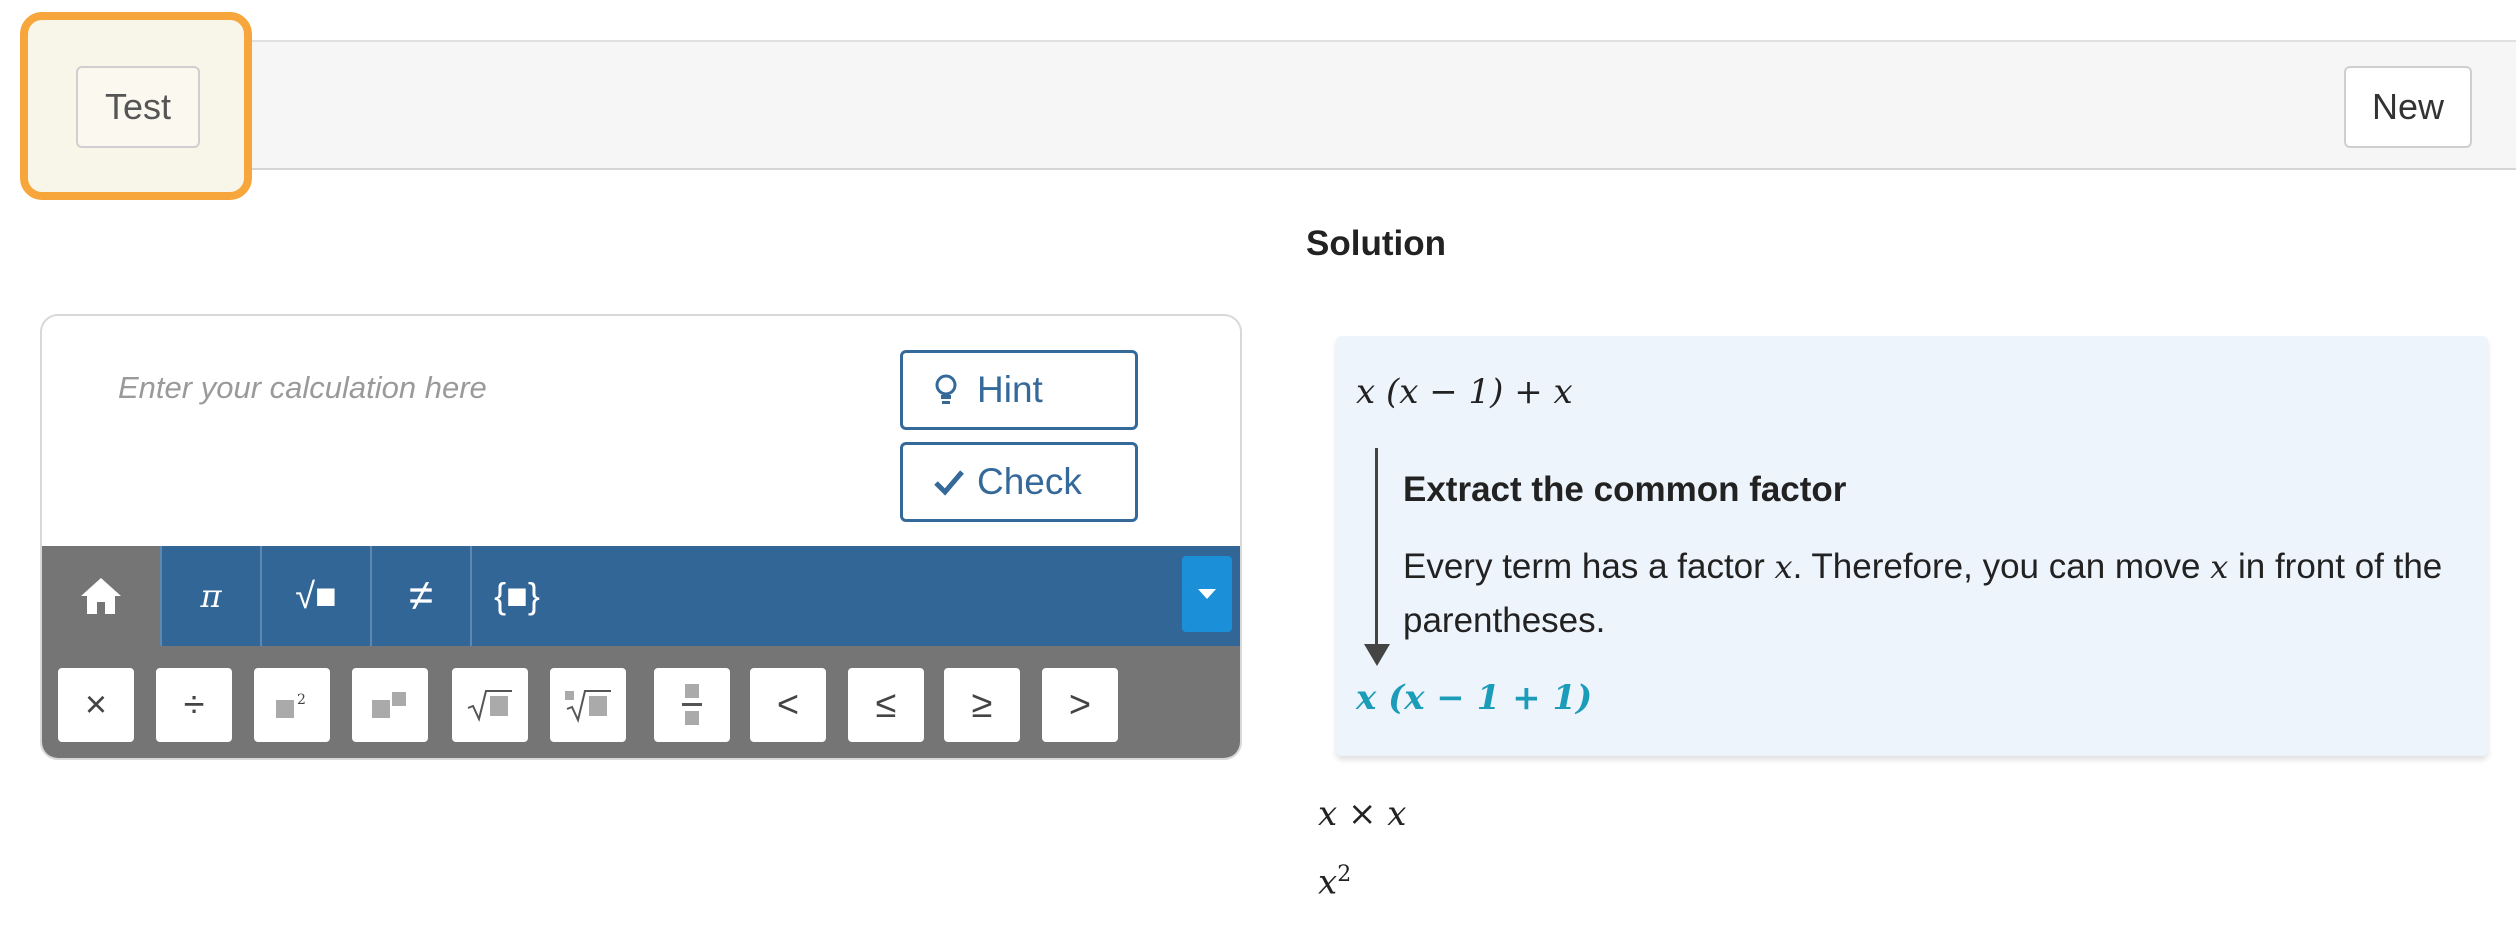 This screenshot has height=936, width=2516. What do you see at coordinates (302, 388) in the screenshot?
I see `calculation-input: Enter your calculation here` at bounding box center [302, 388].